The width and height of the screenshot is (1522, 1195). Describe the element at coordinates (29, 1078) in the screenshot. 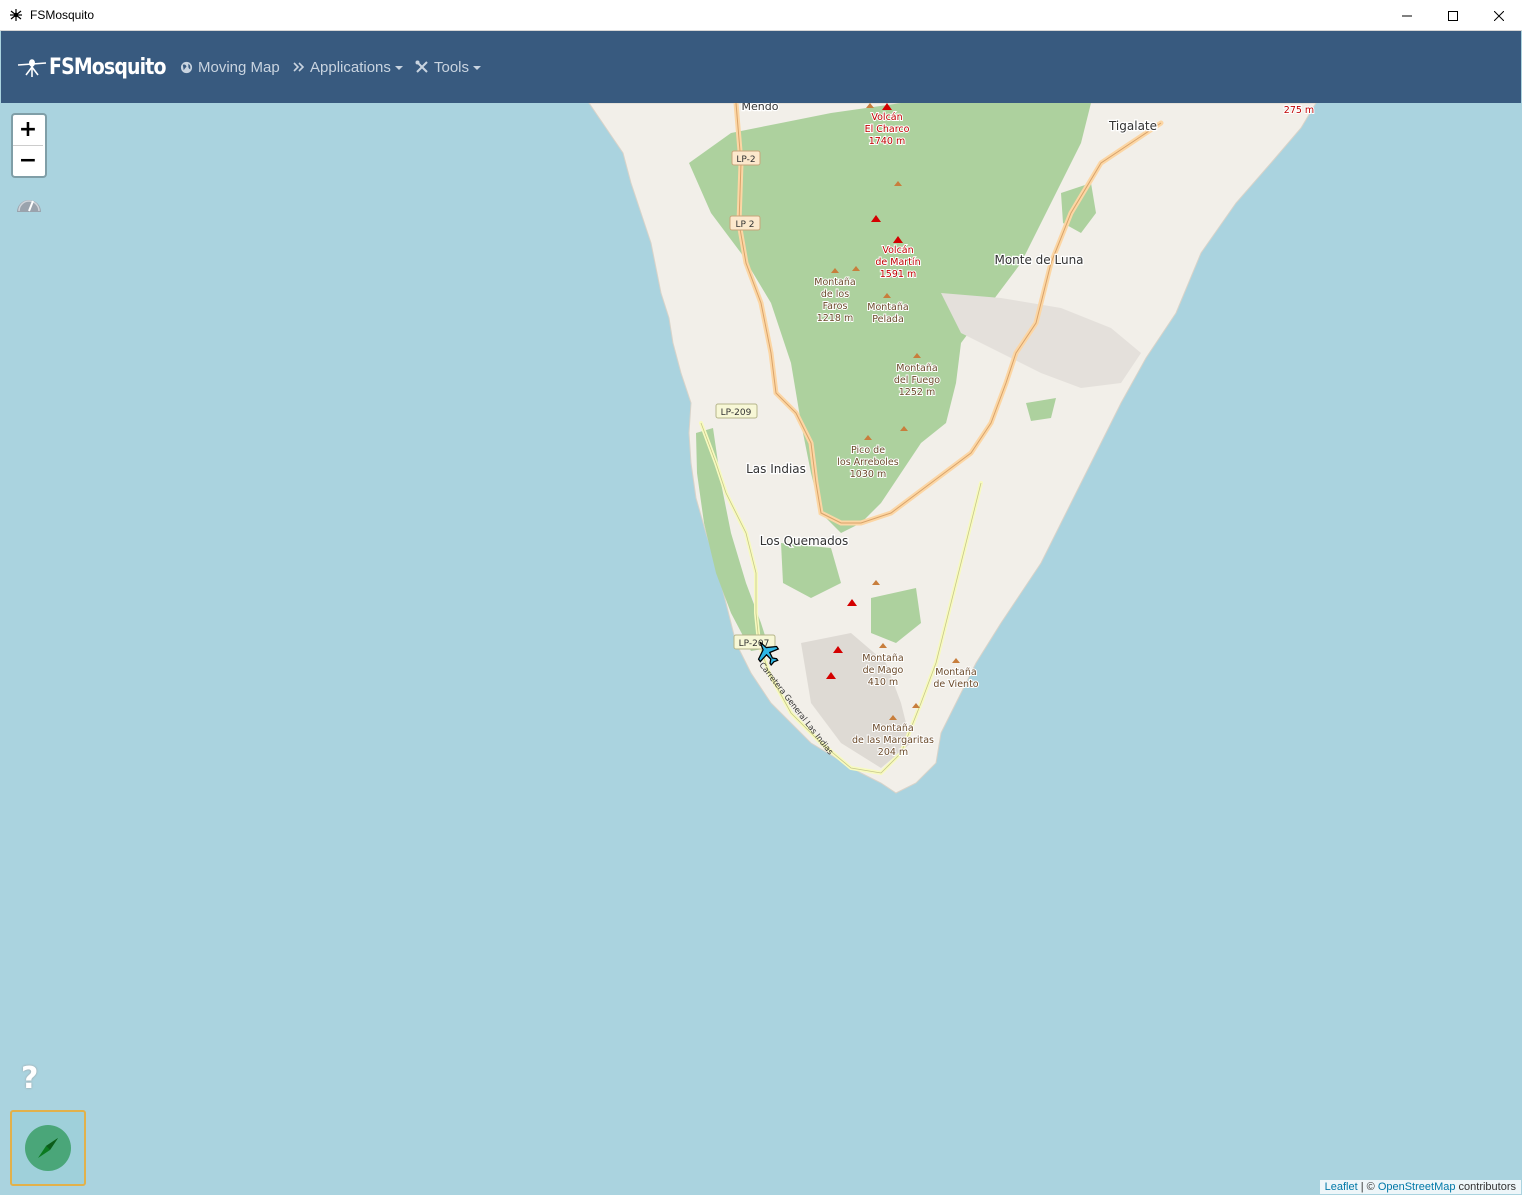

I see `help-button: ?` at that location.